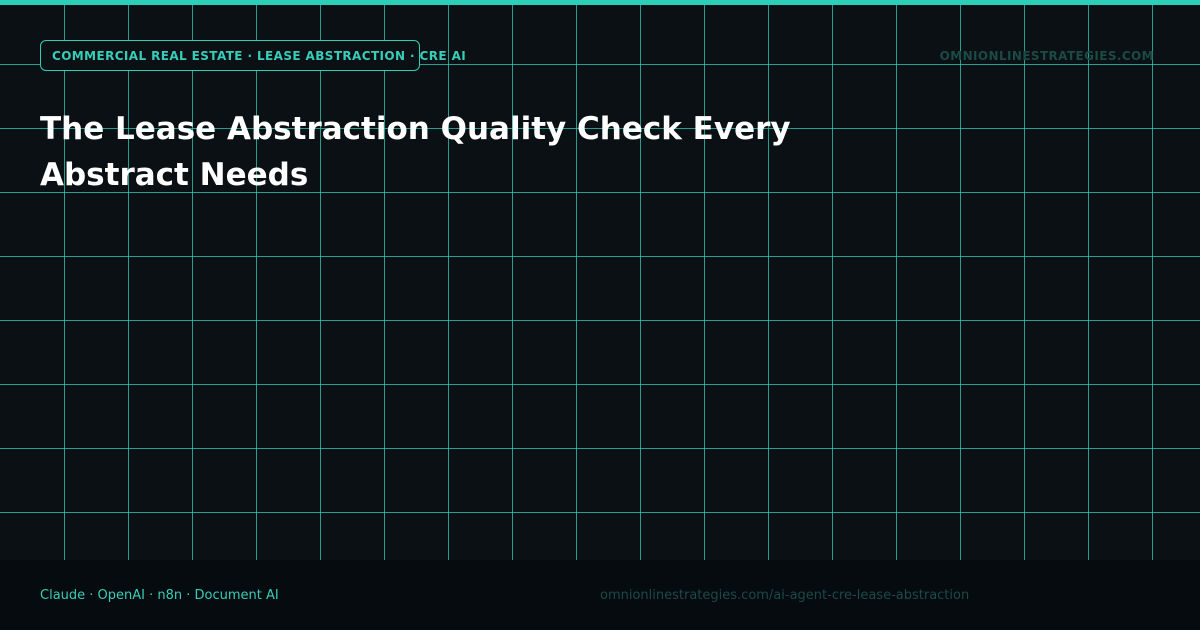 Image resolution: width=1200 pixels, height=630 pixels. Describe the element at coordinates (600, 2) in the screenshot. I see `top-accent-bar` at that location.